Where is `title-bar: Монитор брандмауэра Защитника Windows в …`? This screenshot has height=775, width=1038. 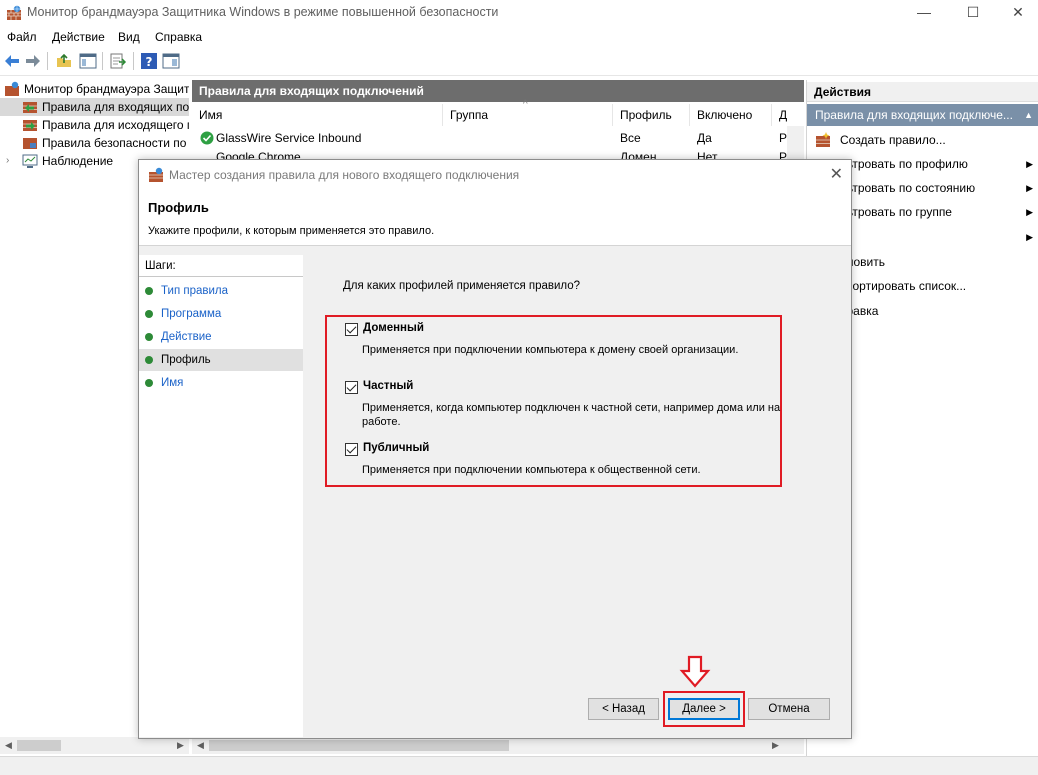 title-bar: Монитор брандмауэра Защитника Windows в … is located at coordinates (519, 13).